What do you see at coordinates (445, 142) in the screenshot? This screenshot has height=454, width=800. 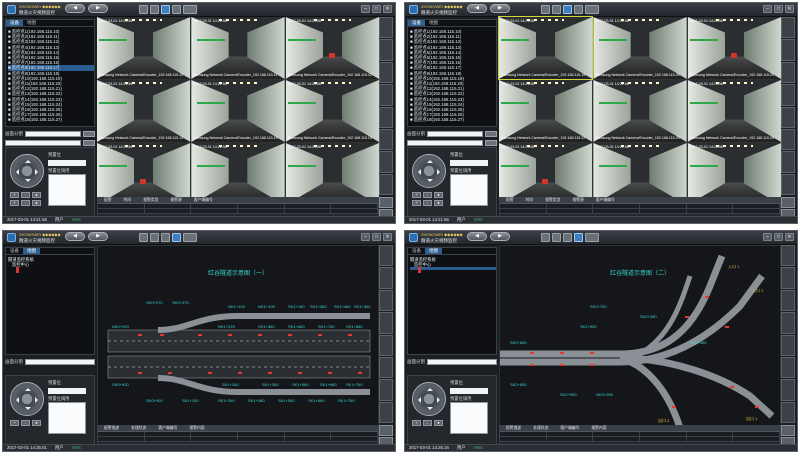 I see `stream-select` at bounding box center [445, 142].